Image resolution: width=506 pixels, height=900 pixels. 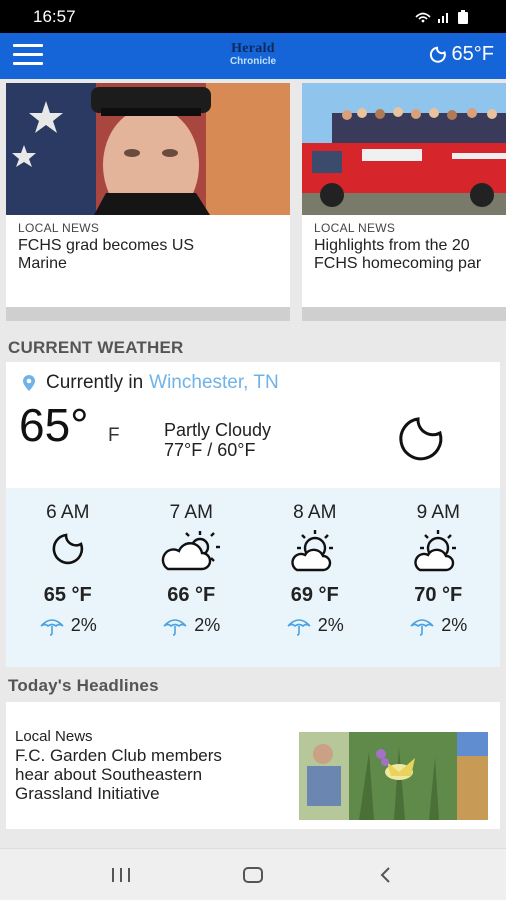 What do you see at coordinates (106, 254) in the screenshot?
I see `story-title: FCHS grad becomes US Marine` at bounding box center [106, 254].